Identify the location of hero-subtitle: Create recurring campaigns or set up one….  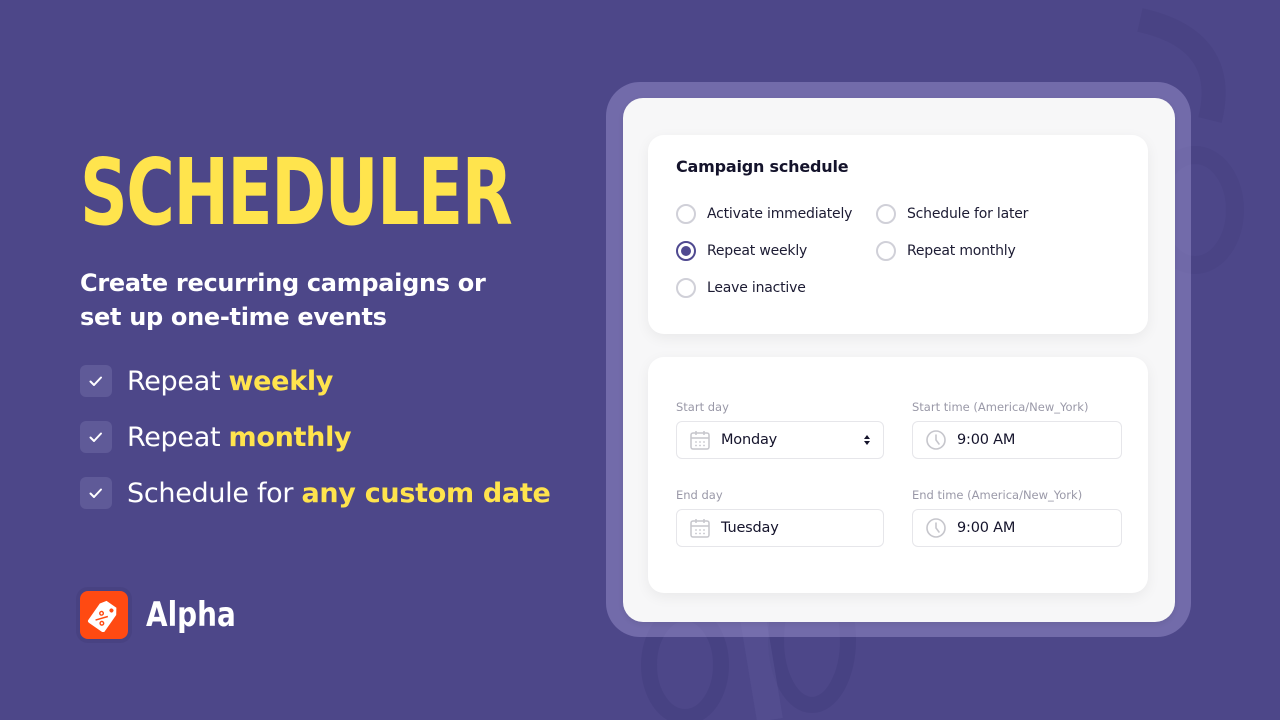
(283, 300).